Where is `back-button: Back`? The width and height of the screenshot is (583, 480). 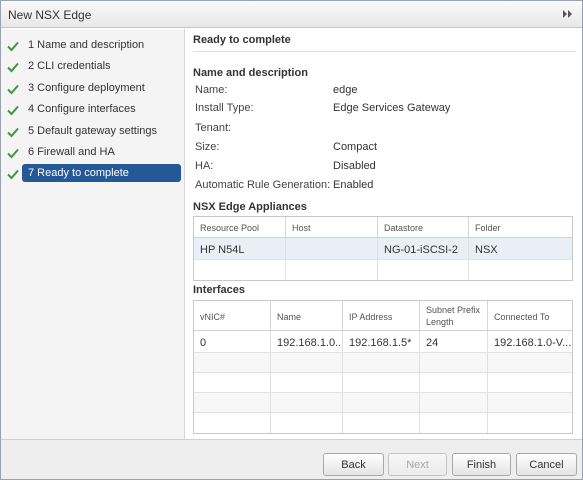 back-button: Back is located at coordinates (353, 464).